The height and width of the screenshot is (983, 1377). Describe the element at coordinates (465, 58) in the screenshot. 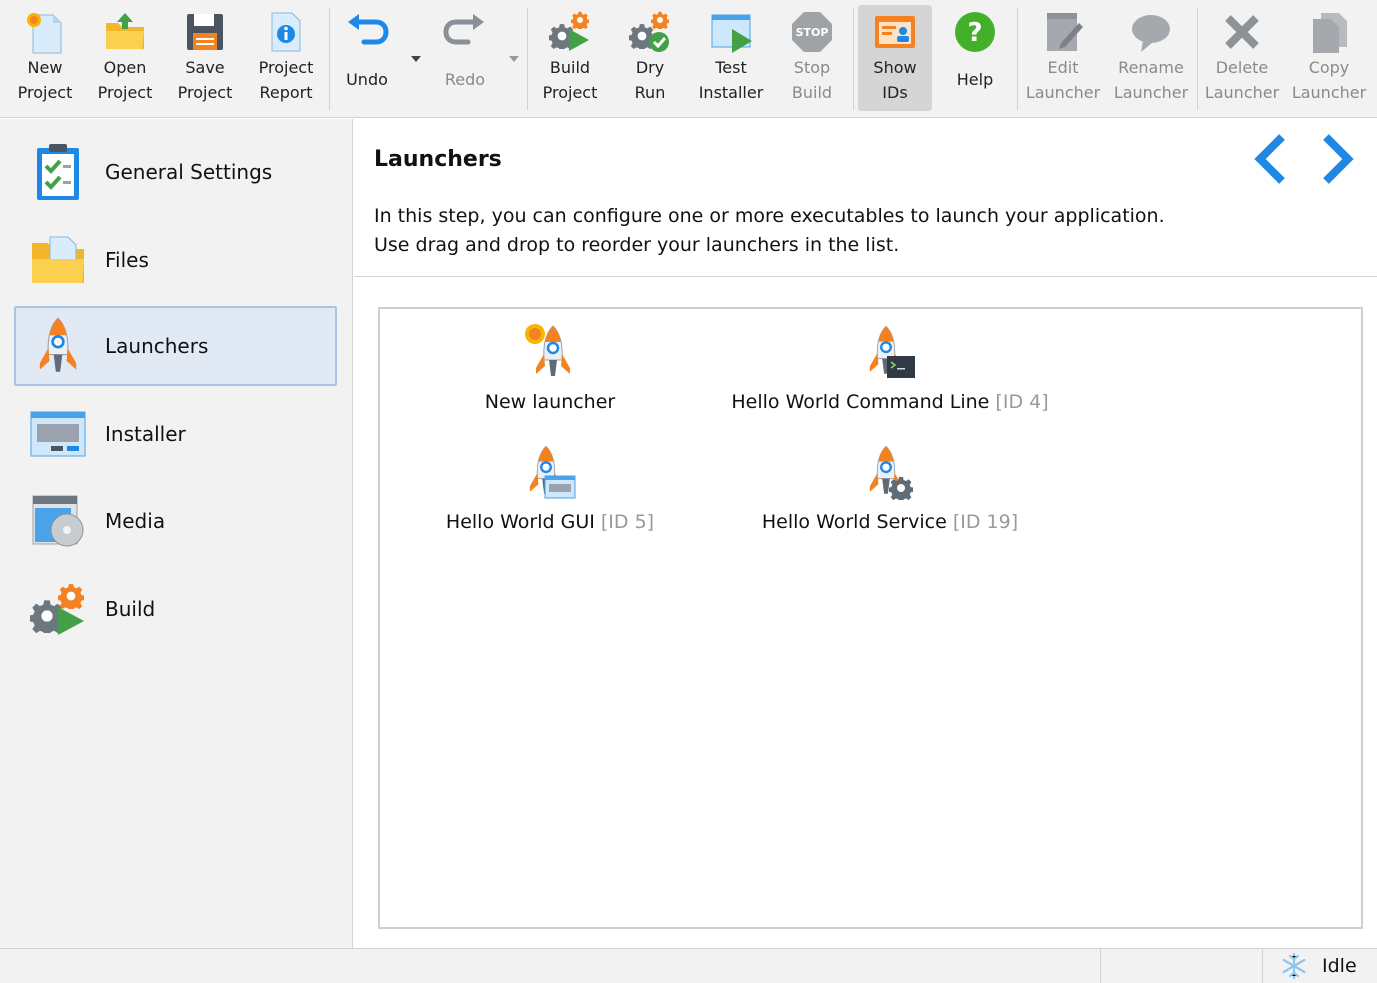

I see `redo-button: Redo` at that location.